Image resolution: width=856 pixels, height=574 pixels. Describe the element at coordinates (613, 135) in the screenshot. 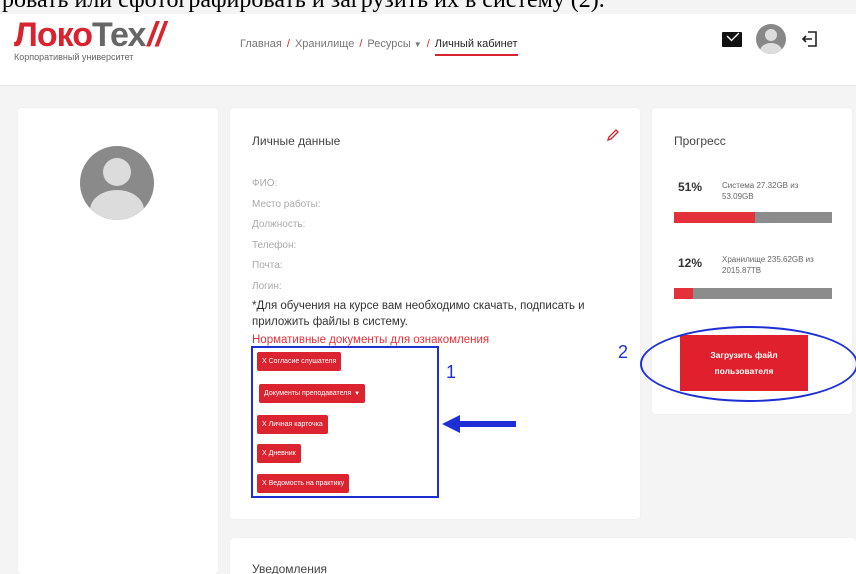

I see `pencil-edit-icon` at that location.